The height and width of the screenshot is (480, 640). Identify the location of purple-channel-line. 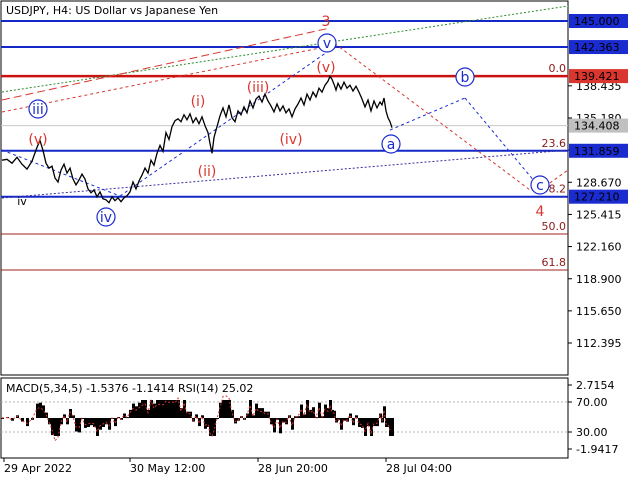
(285, 174).